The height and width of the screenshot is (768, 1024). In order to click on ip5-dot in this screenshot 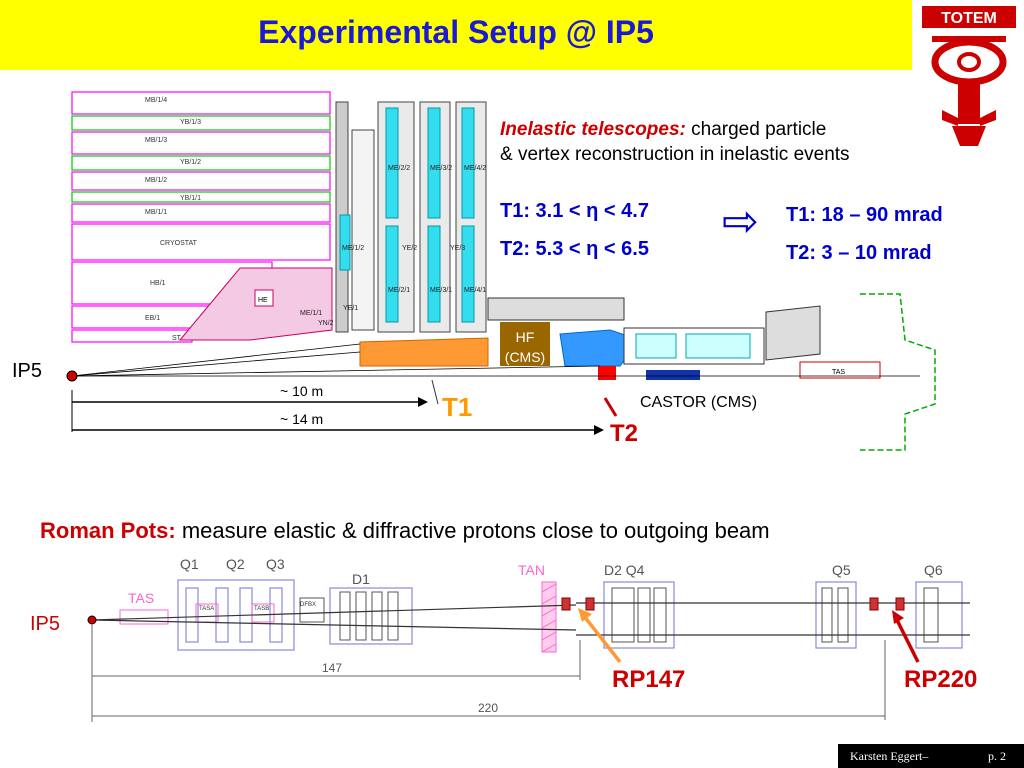, I will do `click(72, 376)`.